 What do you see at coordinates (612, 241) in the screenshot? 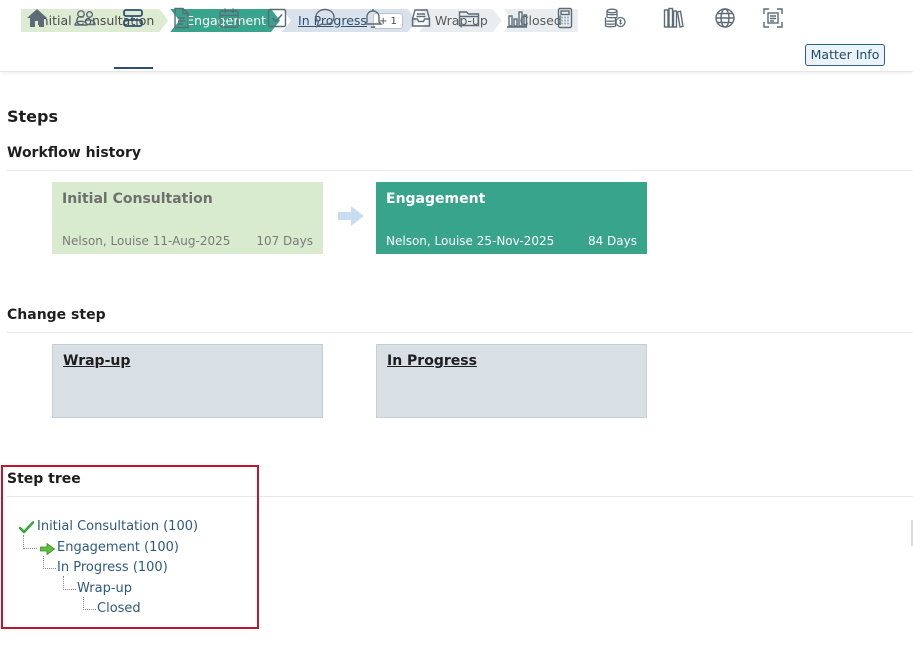
I see `history-card-days: 84 Days` at bounding box center [612, 241].